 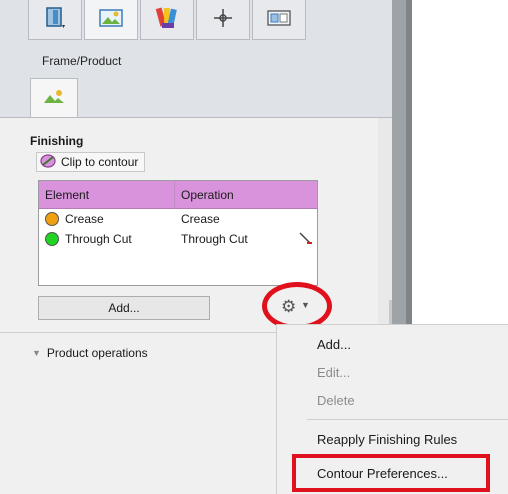 I want to click on tab-crosshair, so click(x=223, y=20).